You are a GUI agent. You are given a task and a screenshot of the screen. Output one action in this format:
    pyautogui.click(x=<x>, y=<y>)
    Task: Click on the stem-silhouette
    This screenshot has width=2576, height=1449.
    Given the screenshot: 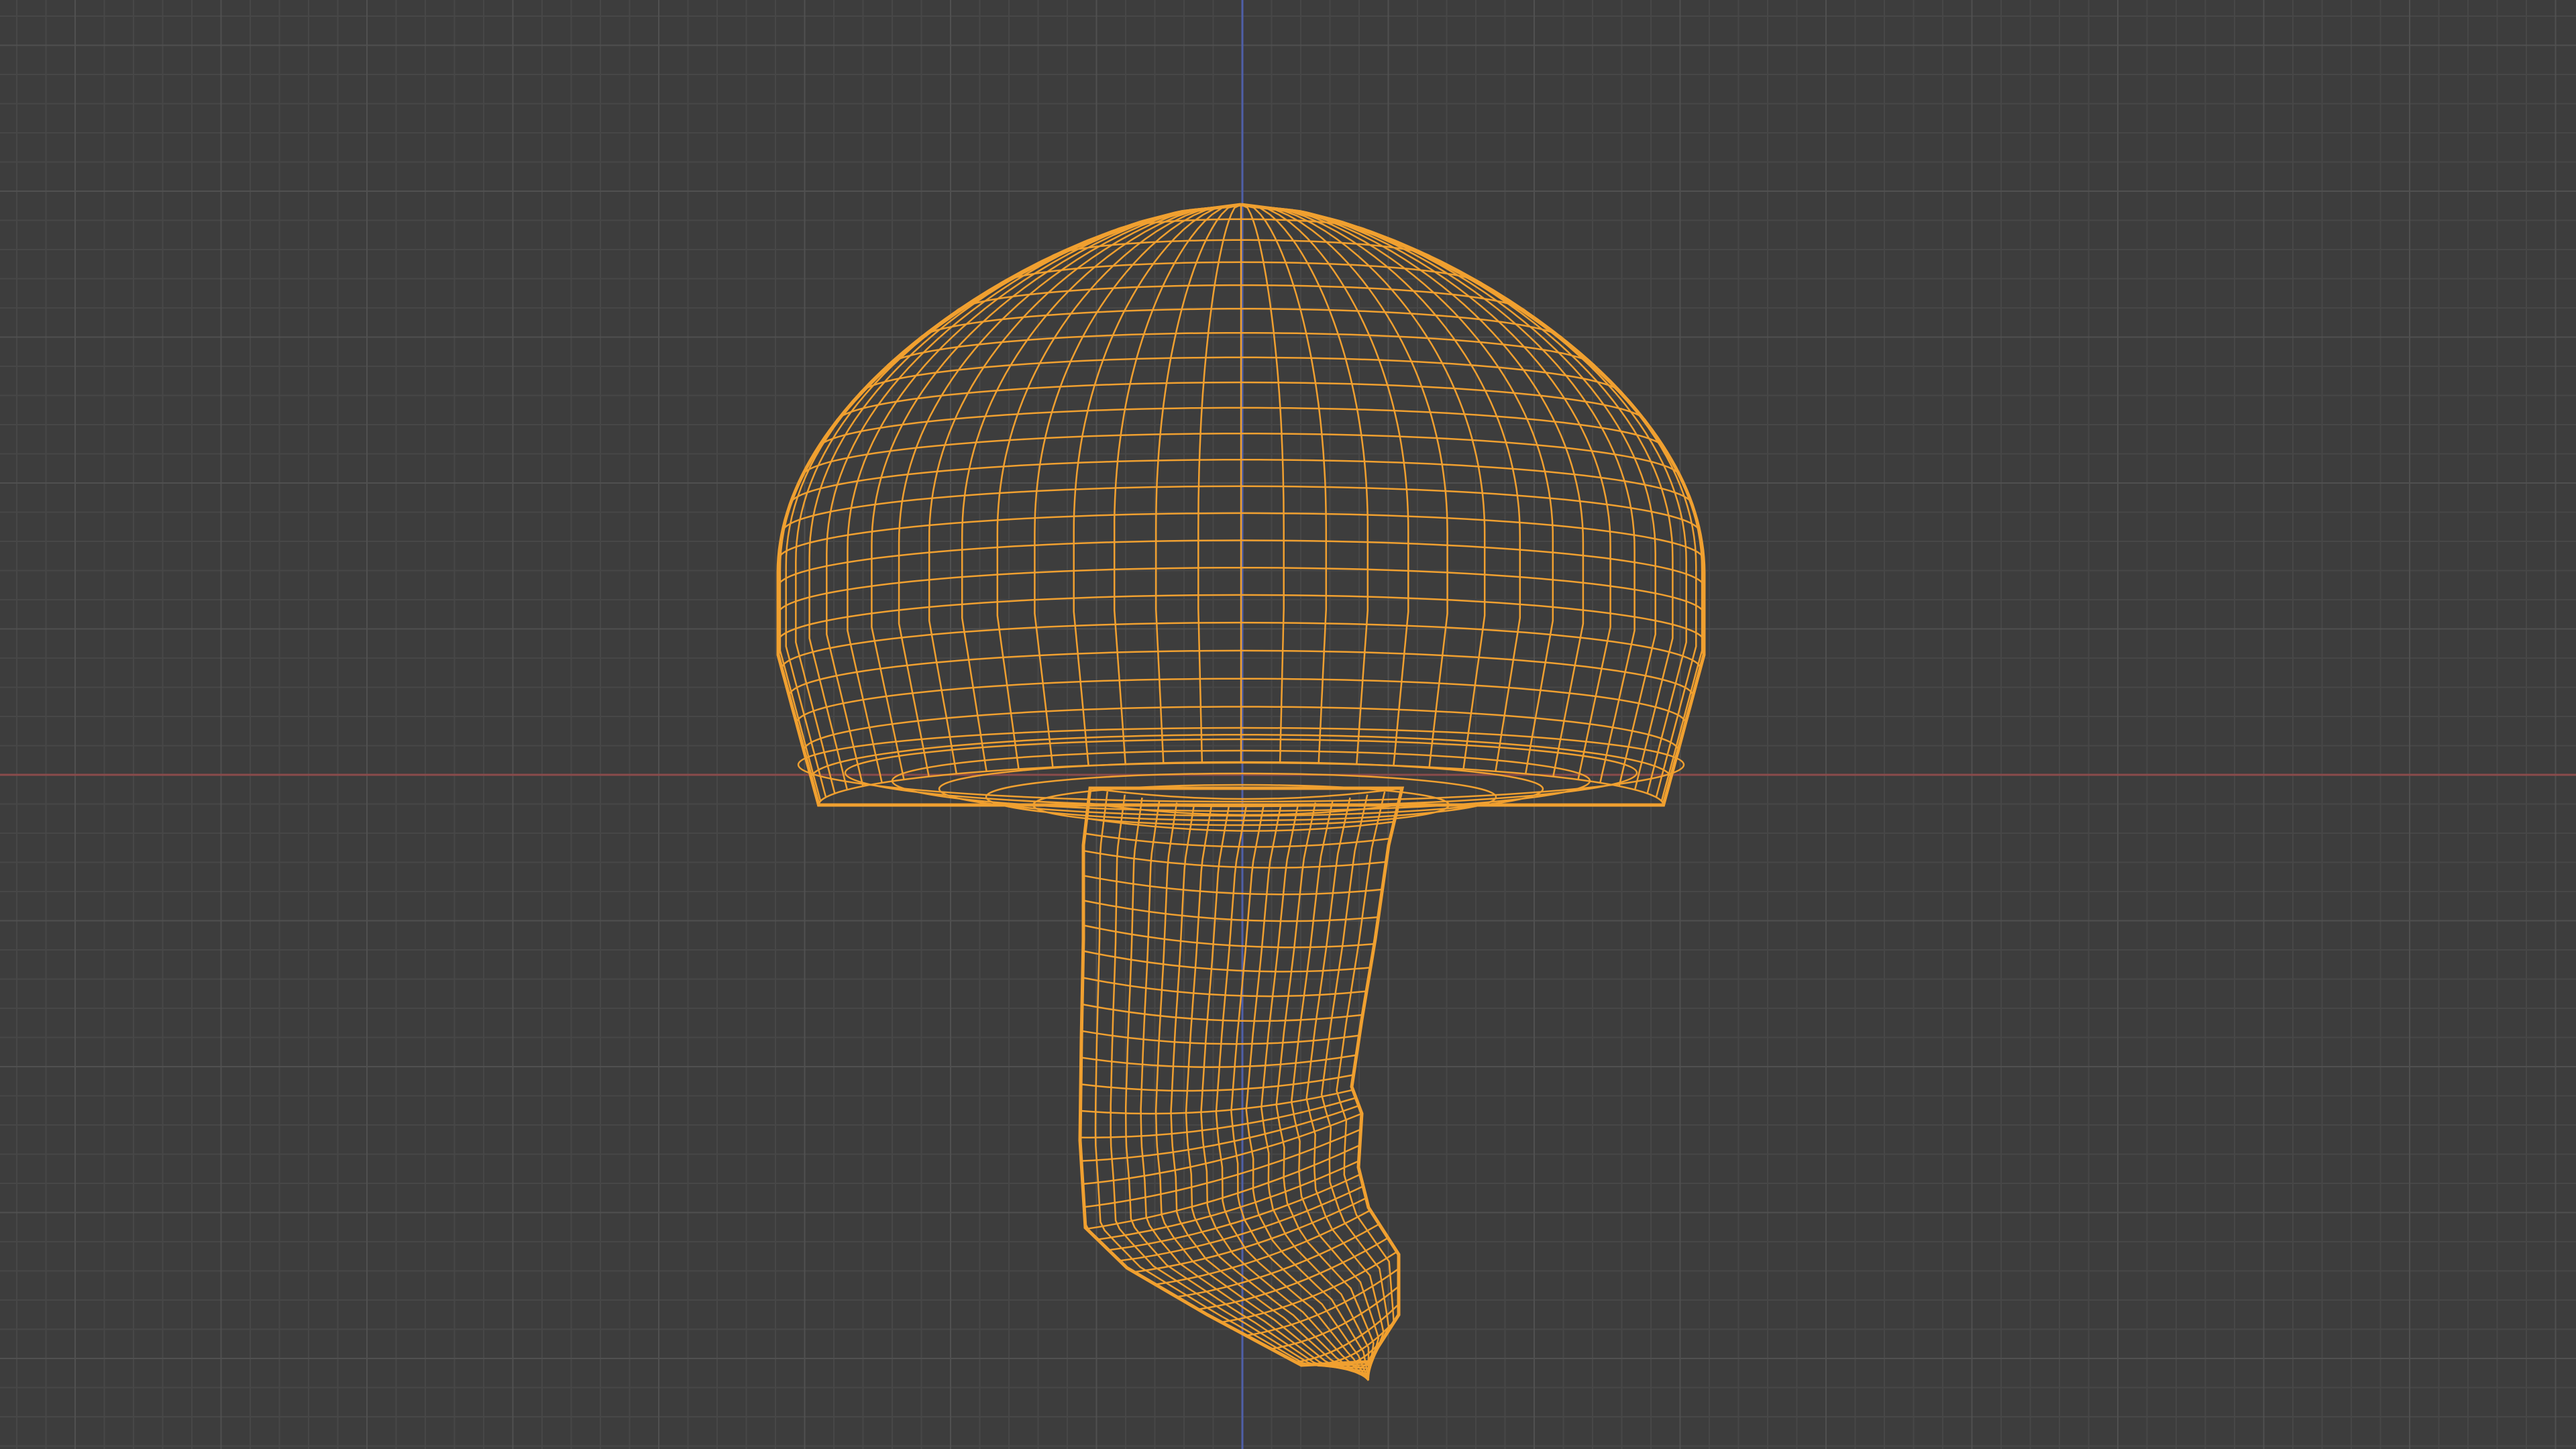 What is the action you would take?
    pyautogui.click(x=1241, y=1076)
    